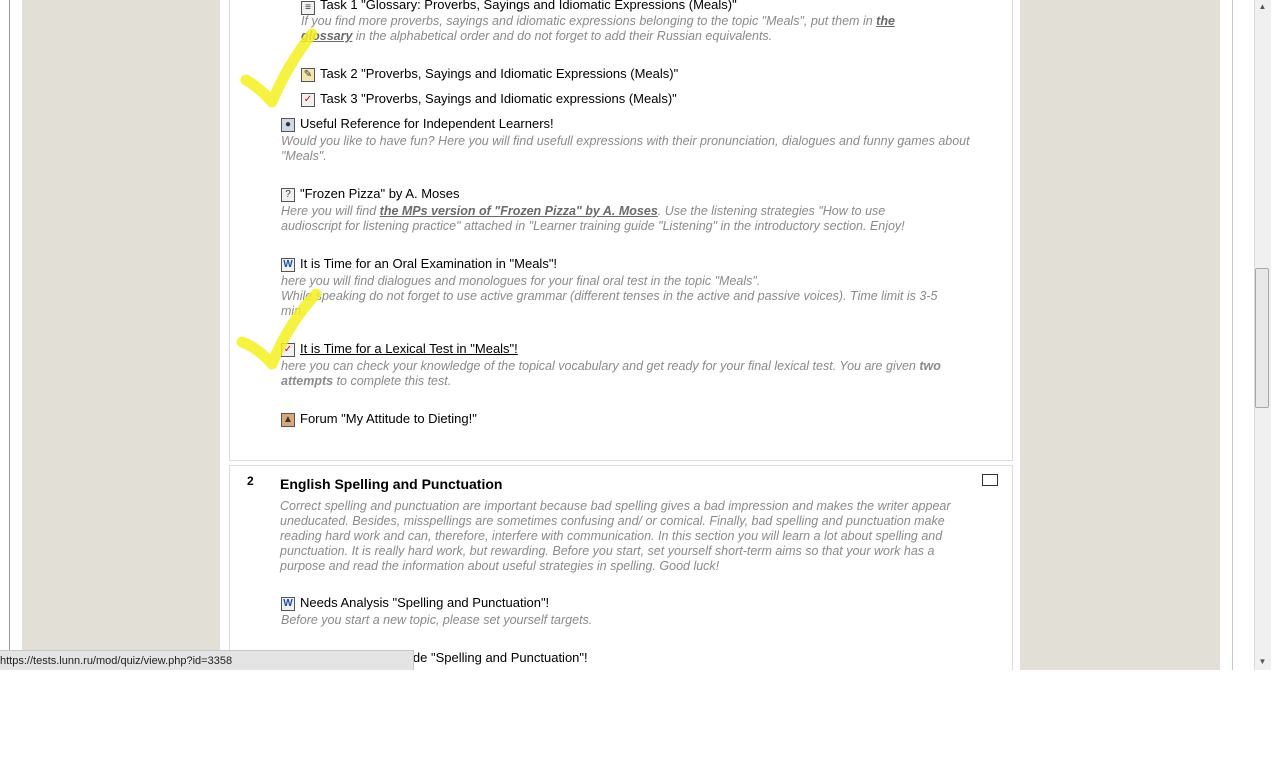 The image size is (1280, 760). What do you see at coordinates (1232, 335) in the screenshot?
I see `right-edge-line` at bounding box center [1232, 335].